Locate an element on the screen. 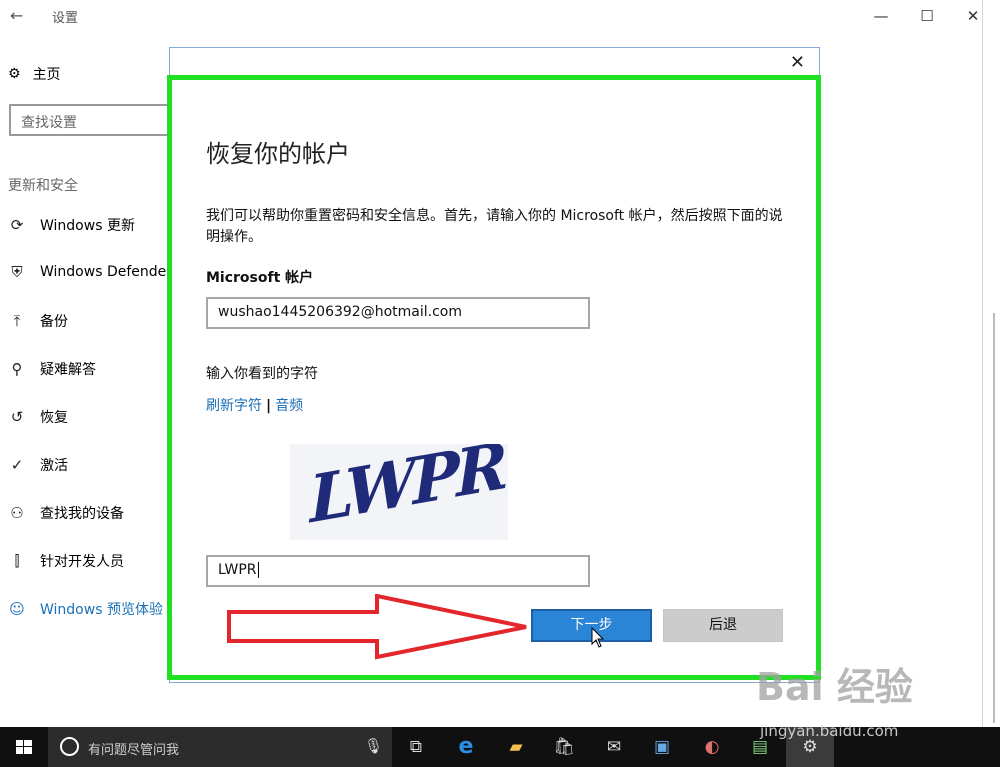 The height and width of the screenshot is (767, 1000). store-icon: 🛍 is located at coordinates (564, 747).